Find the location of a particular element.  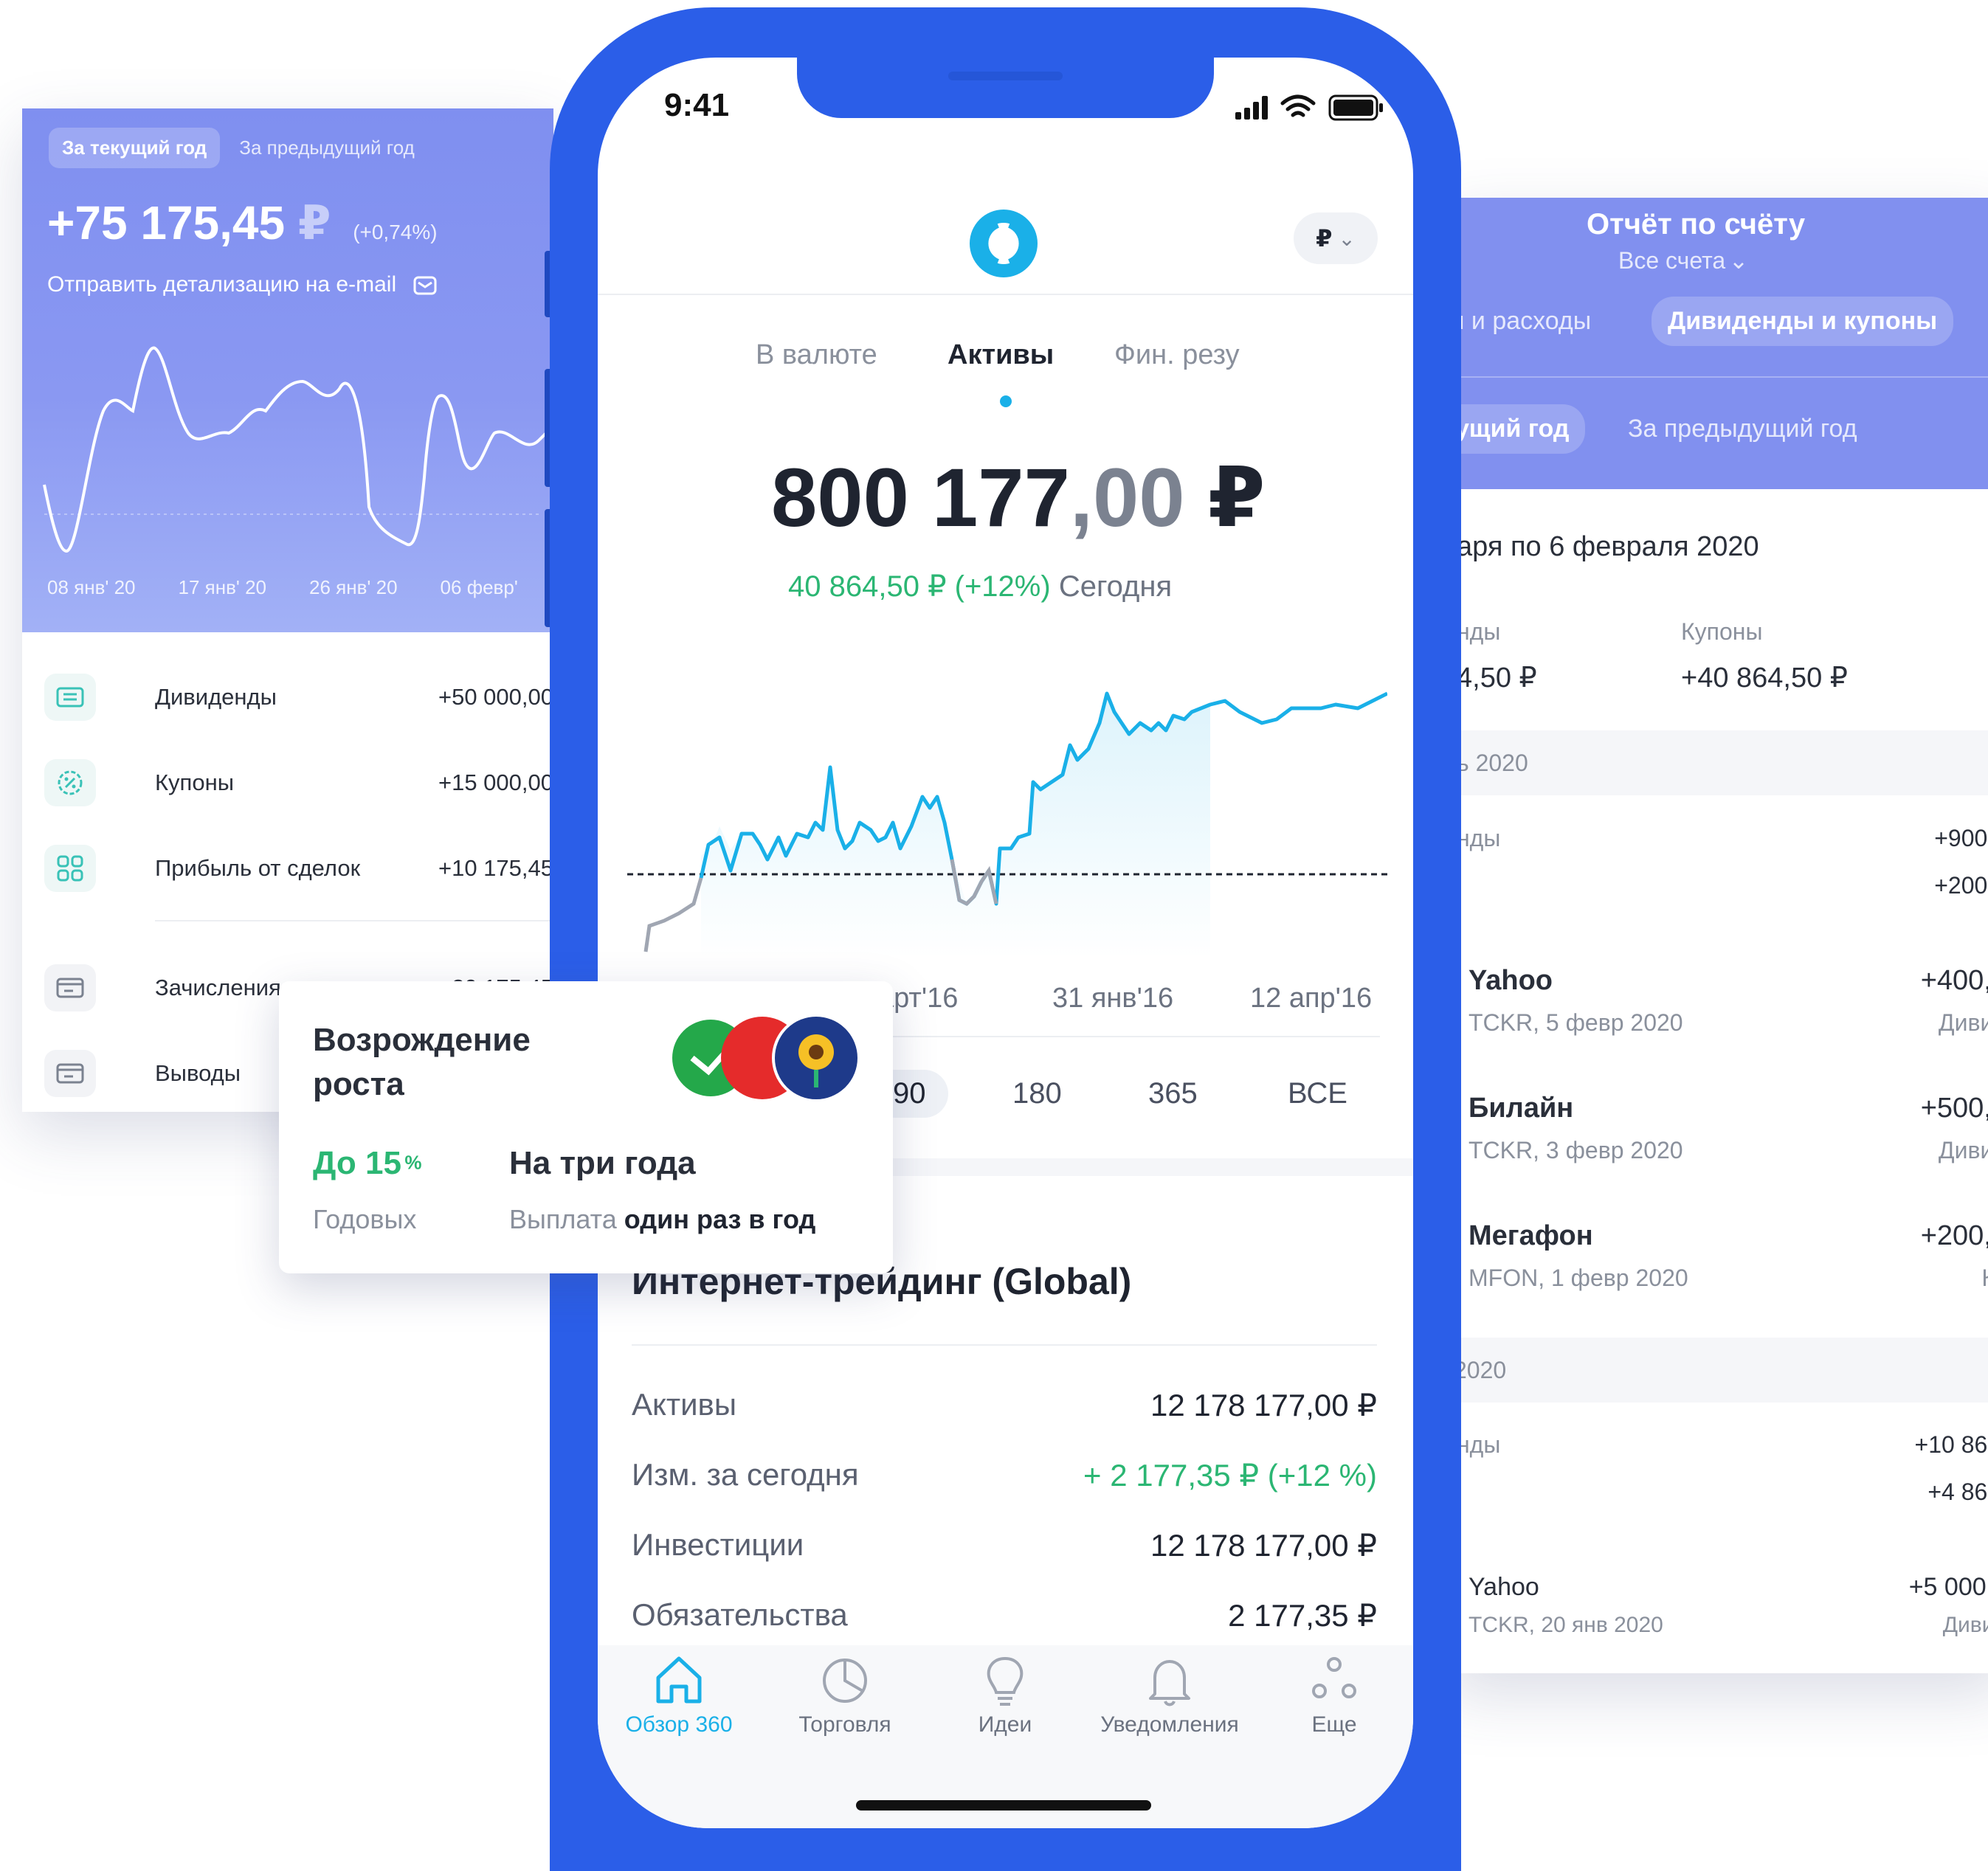

item-value: +5 000,0 is located at coordinates (1948, 1587).